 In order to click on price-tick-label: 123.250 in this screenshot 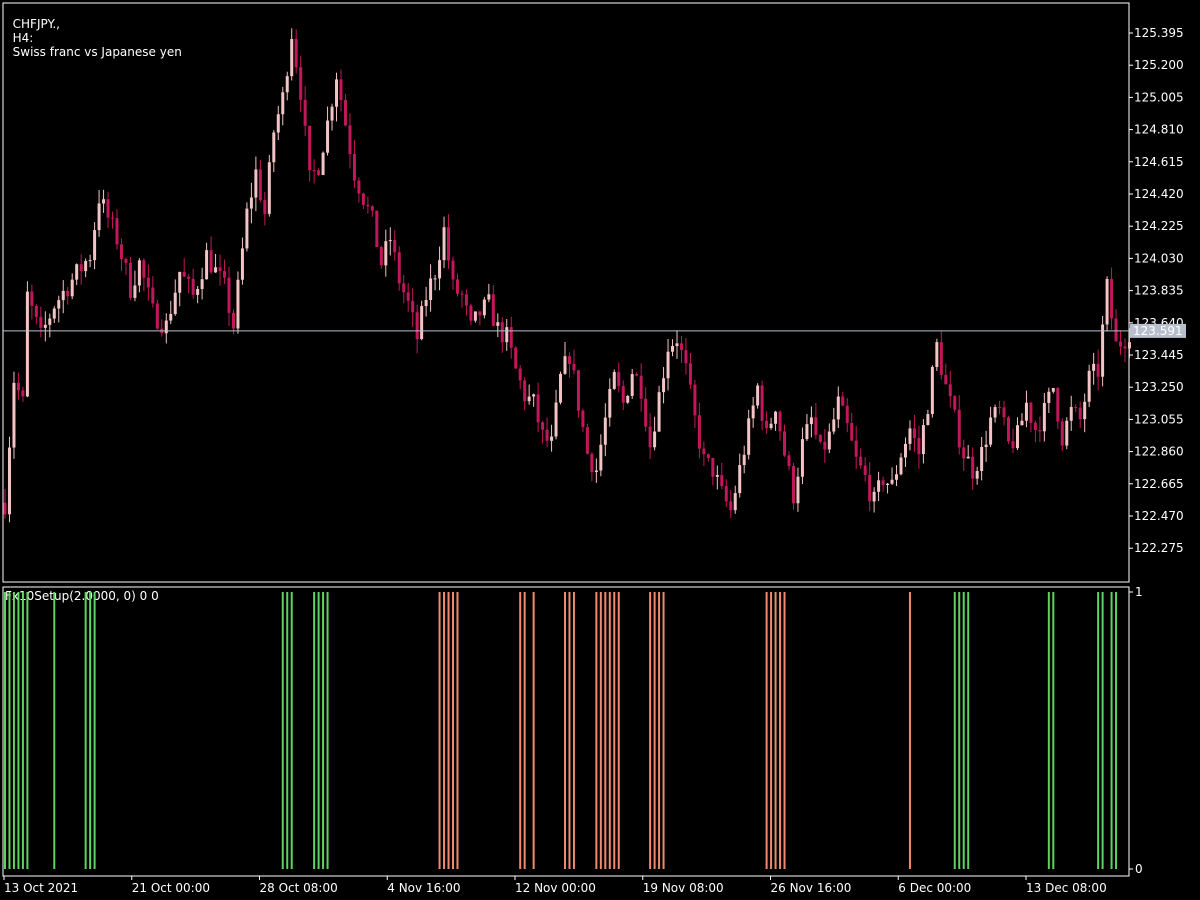, I will do `click(1159, 387)`.